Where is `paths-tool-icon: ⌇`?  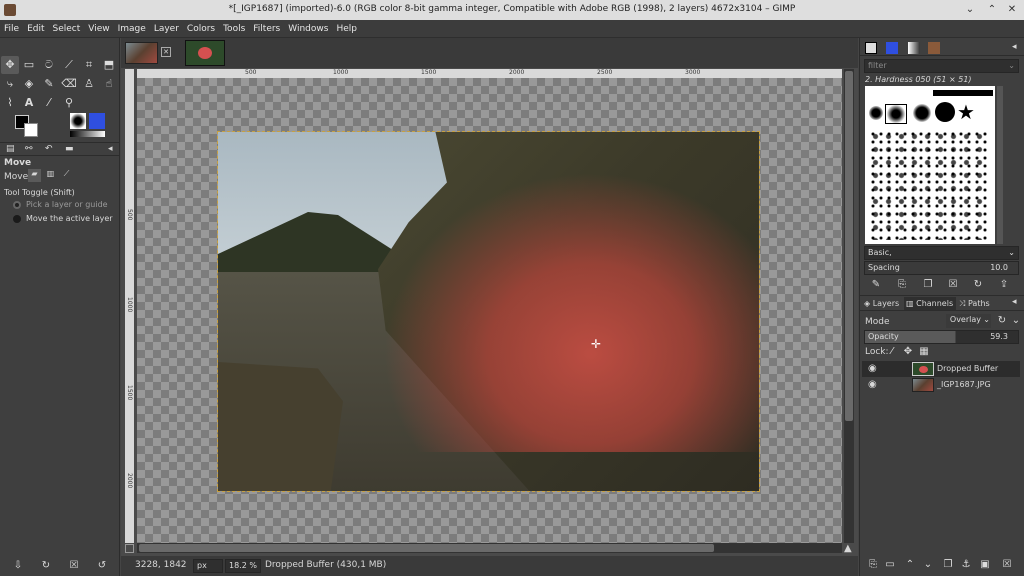 paths-tool-icon: ⌇ is located at coordinates (10, 103).